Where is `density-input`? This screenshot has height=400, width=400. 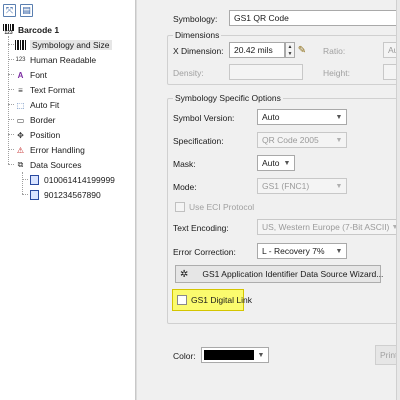 density-input is located at coordinates (266, 72).